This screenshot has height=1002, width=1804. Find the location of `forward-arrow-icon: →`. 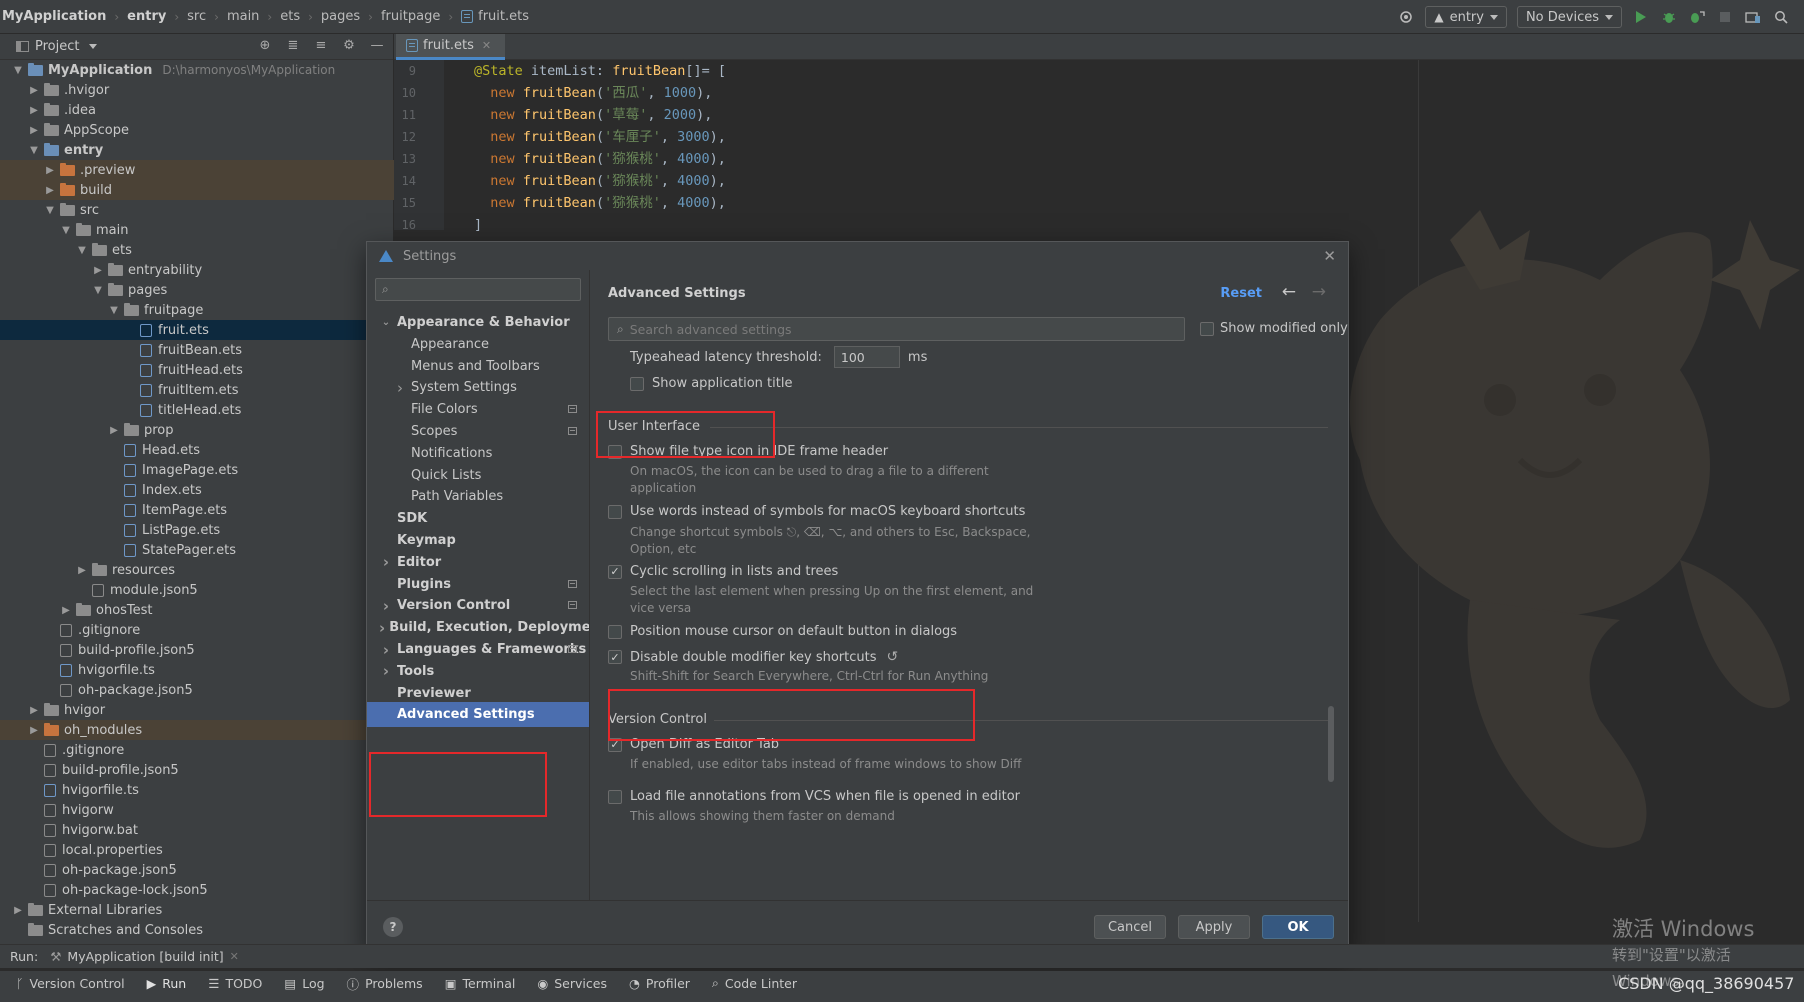

forward-arrow-icon: → is located at coordinates (1319, 292).